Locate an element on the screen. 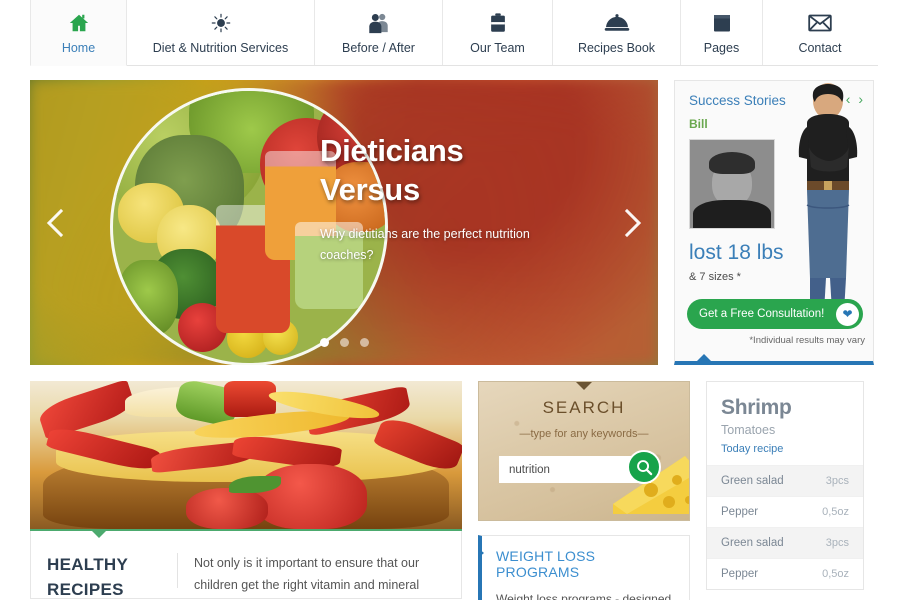  success-story-sizes: & 7 sizes * is located at coordinates (715, 277).